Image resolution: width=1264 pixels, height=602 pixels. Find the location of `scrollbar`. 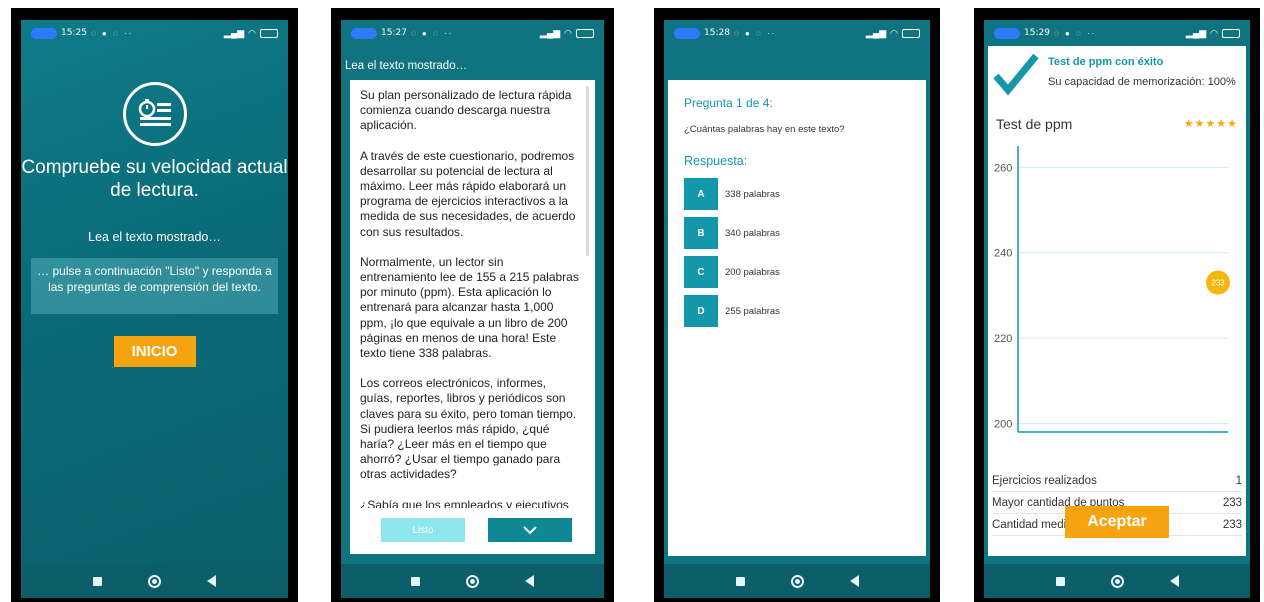

scrollbar is located at coordinates (587, 171).